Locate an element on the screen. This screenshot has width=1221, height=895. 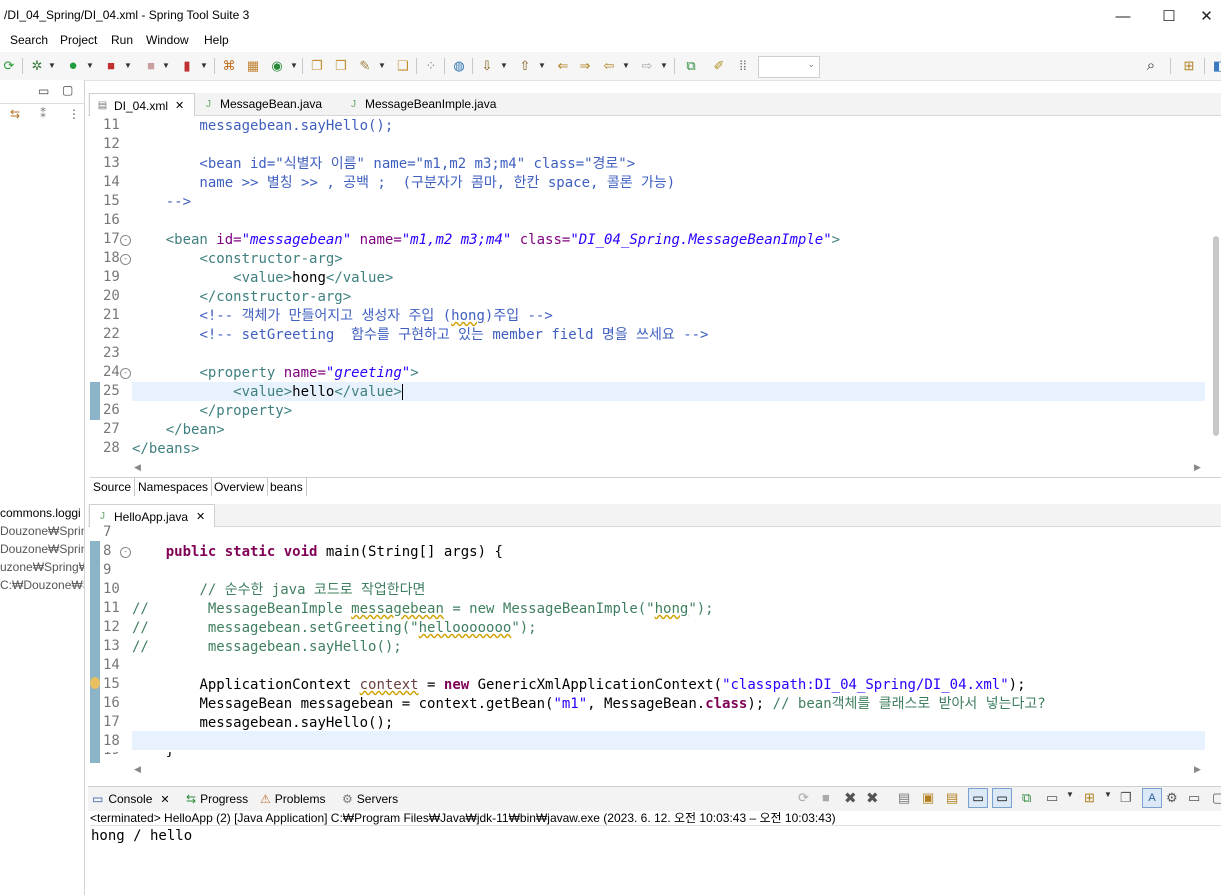
collapse-icon: ⁑ is located at coordinates (43, 114).